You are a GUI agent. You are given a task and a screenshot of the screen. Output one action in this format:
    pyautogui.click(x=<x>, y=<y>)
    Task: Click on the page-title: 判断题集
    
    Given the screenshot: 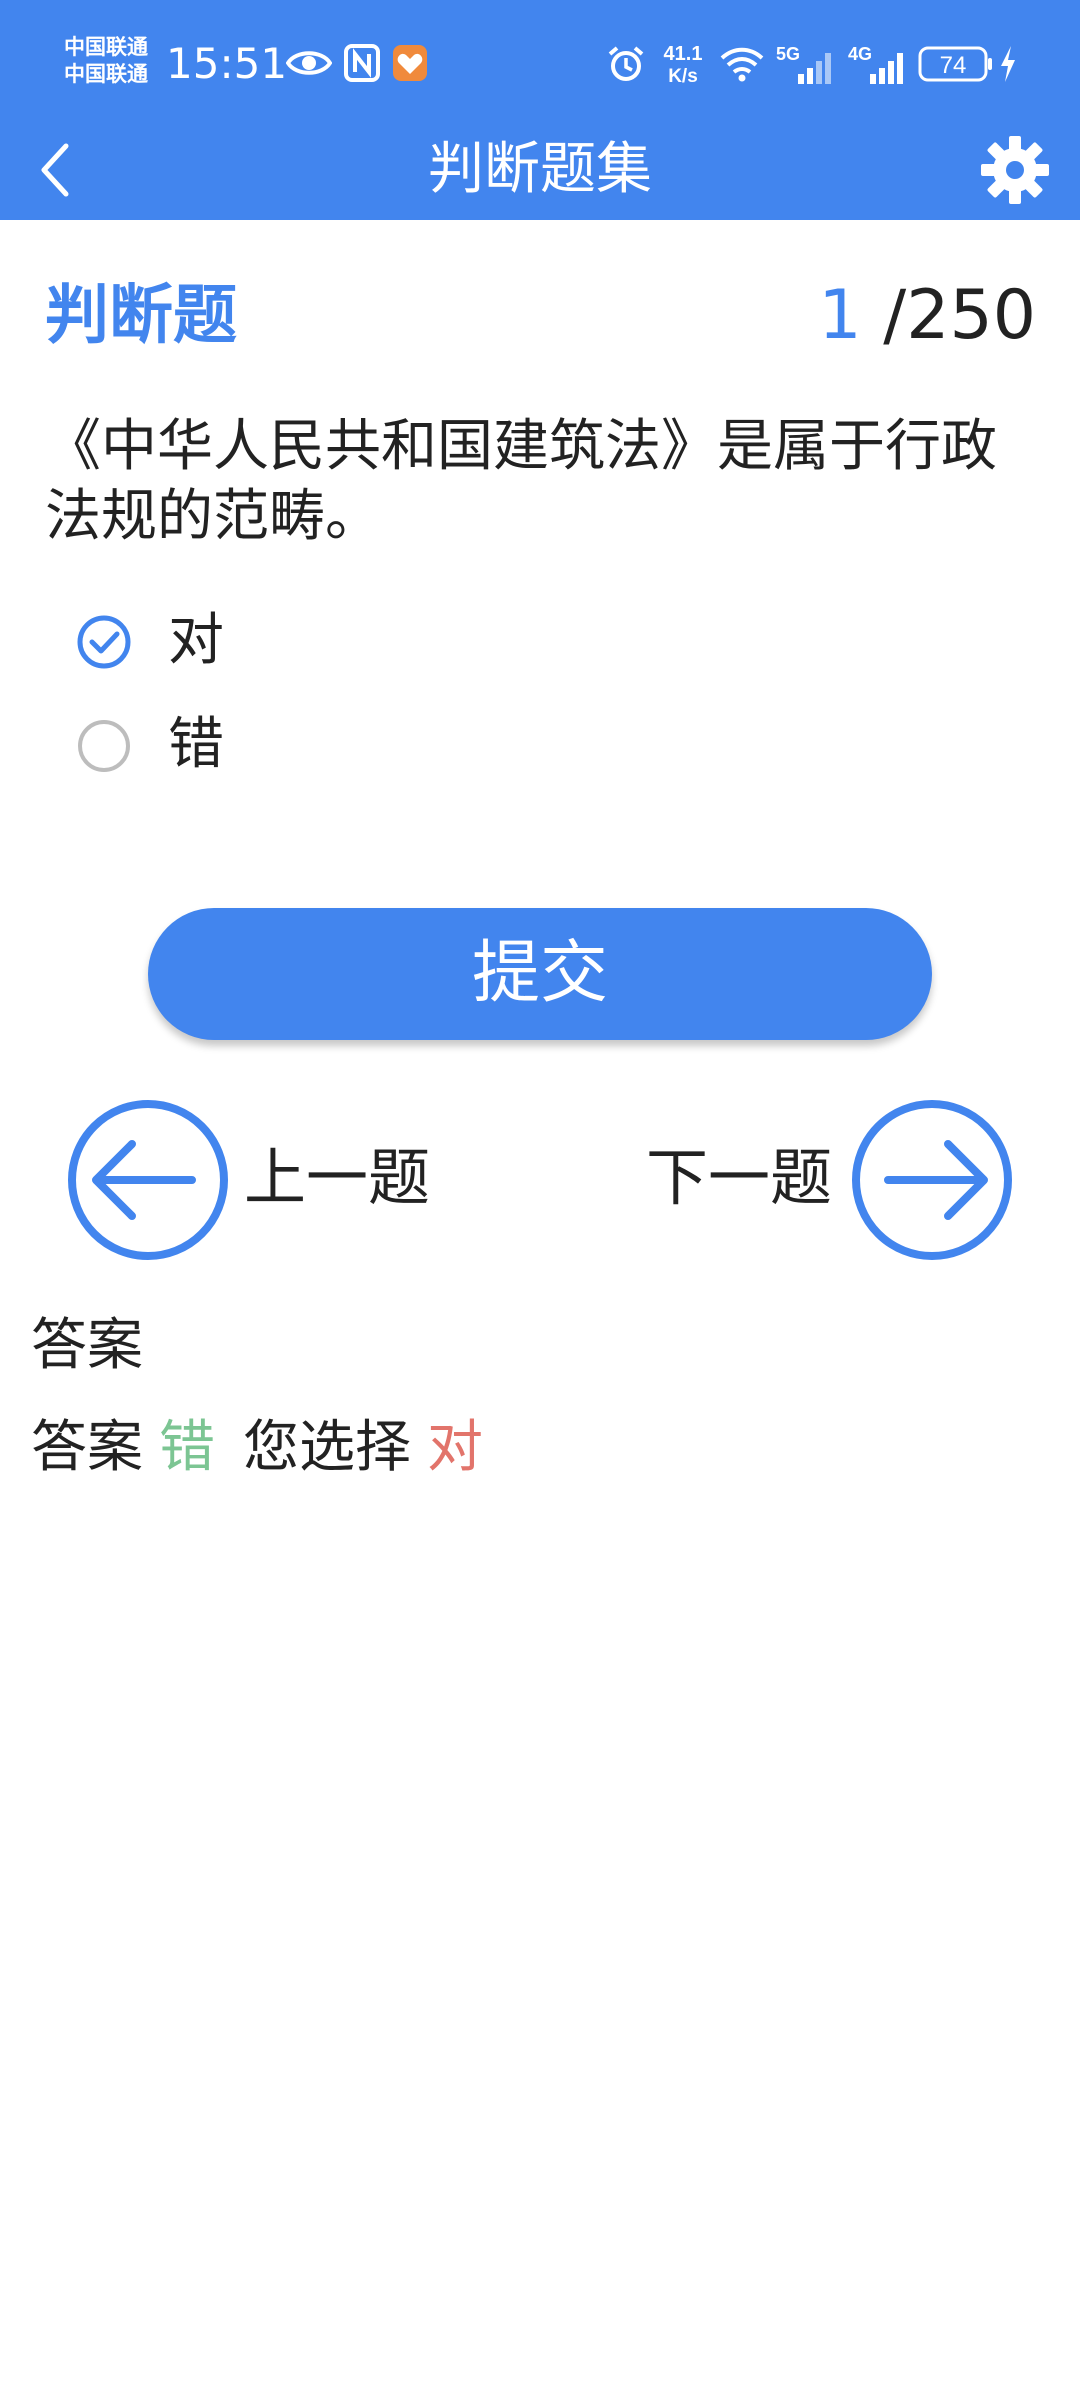 What is the action you would take?
    pyautogui.click(x=540, y=169)
    